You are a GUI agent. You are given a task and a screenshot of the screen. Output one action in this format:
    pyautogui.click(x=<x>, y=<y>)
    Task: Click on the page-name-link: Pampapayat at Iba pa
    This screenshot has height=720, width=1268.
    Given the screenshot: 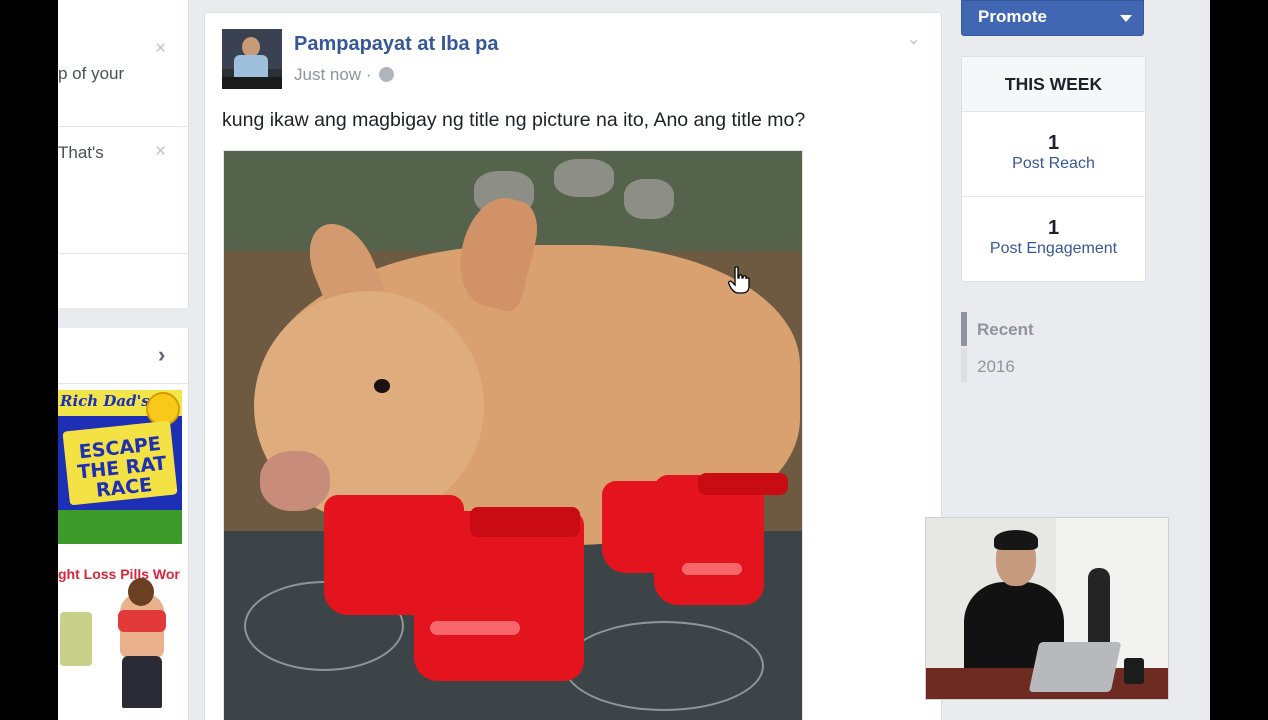 What is the action you would take?
    pyautogui.click(x=396, y=44)
    